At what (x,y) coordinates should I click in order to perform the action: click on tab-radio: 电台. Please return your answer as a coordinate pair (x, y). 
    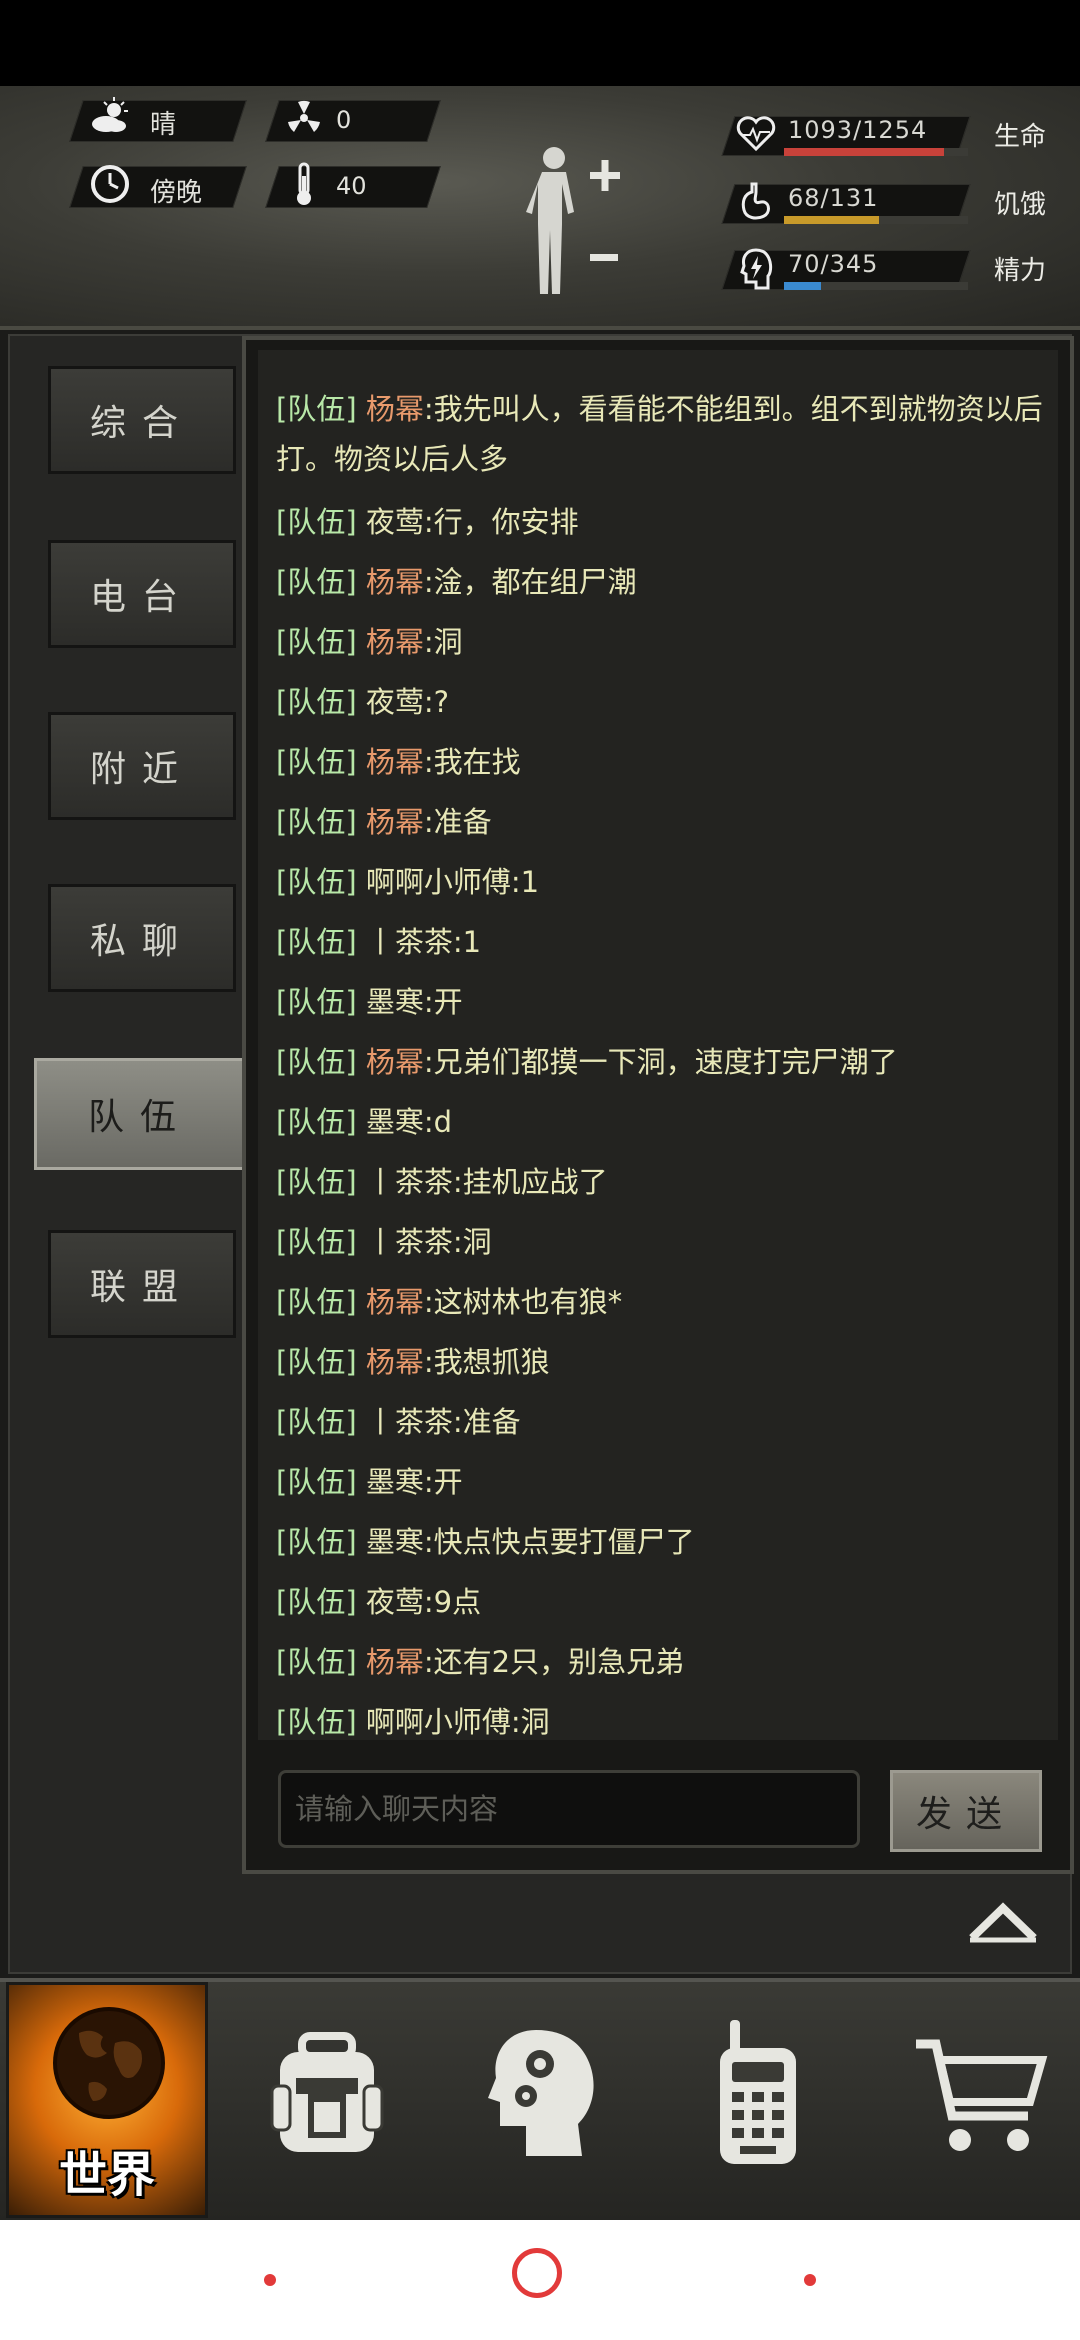
    Looking at the image, I should click on (142, 594).